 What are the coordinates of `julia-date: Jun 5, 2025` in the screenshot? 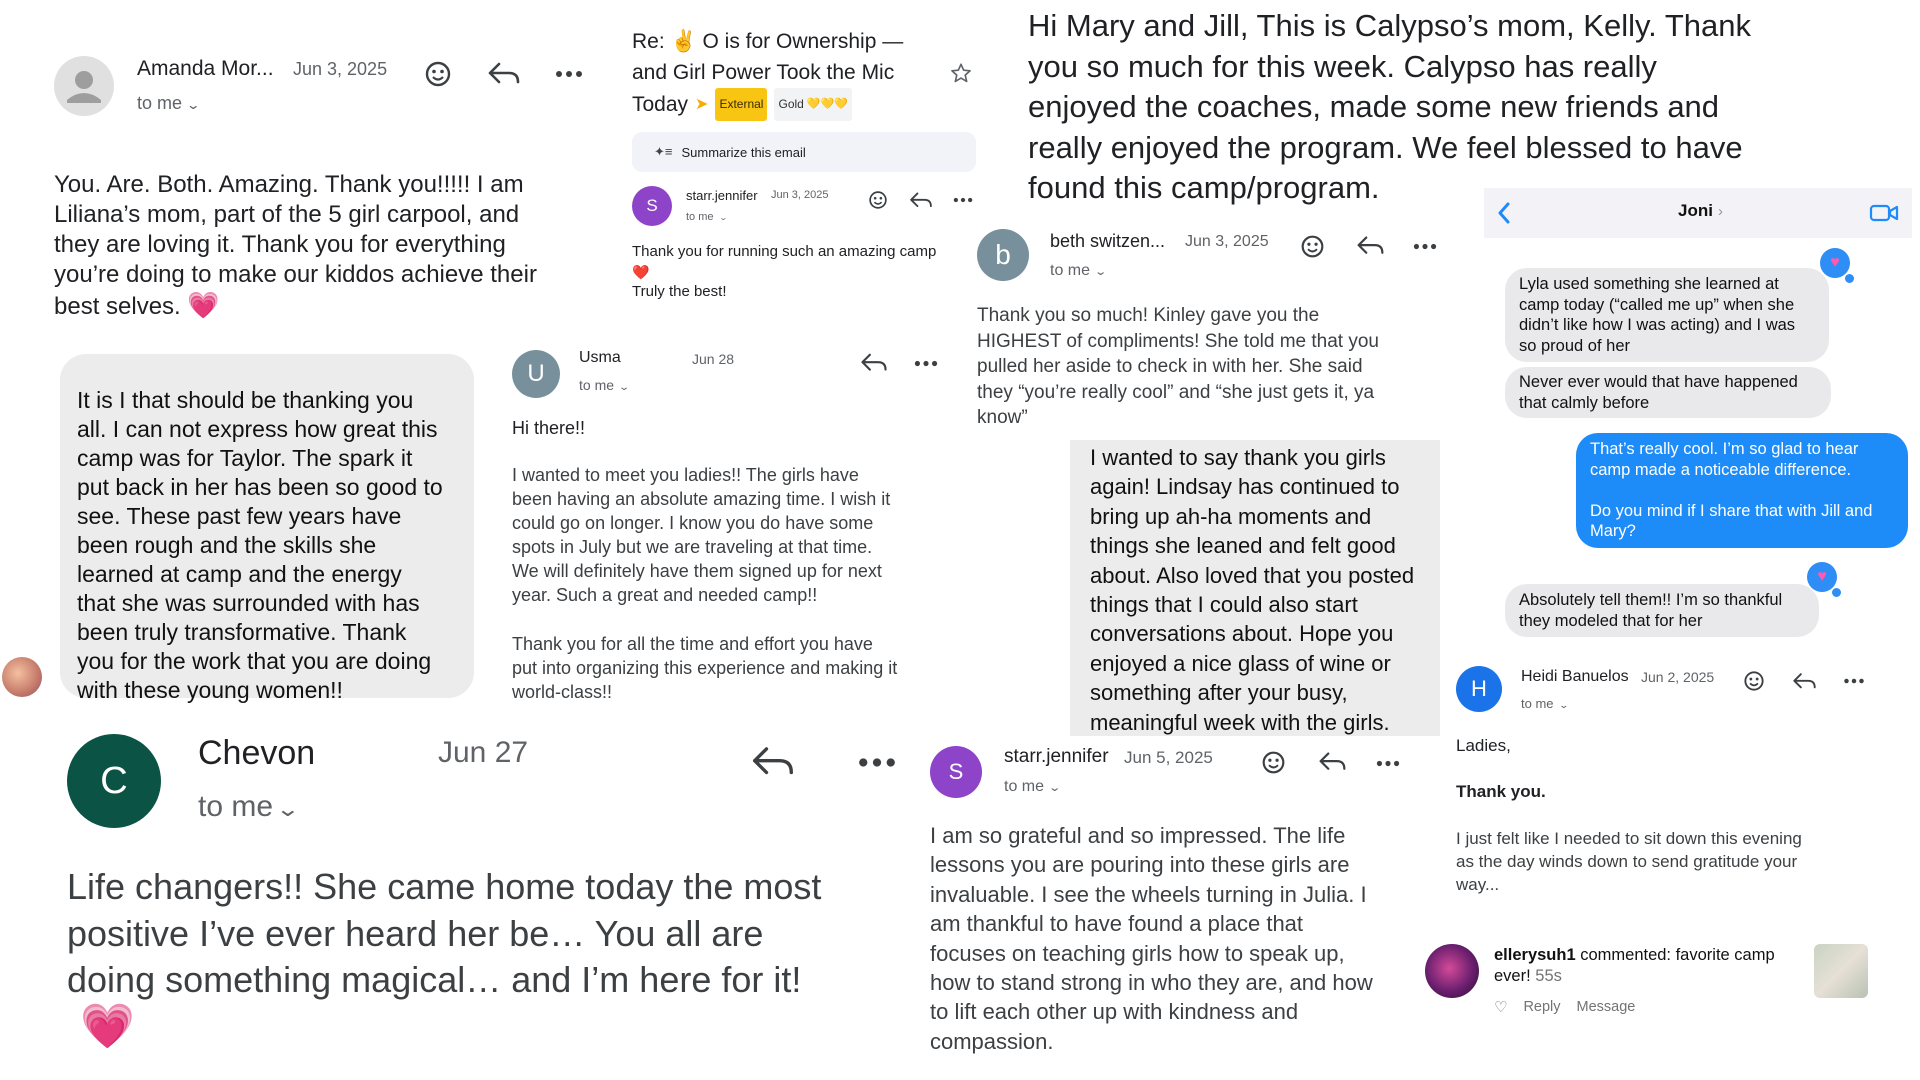 It's located at (1168, 757).